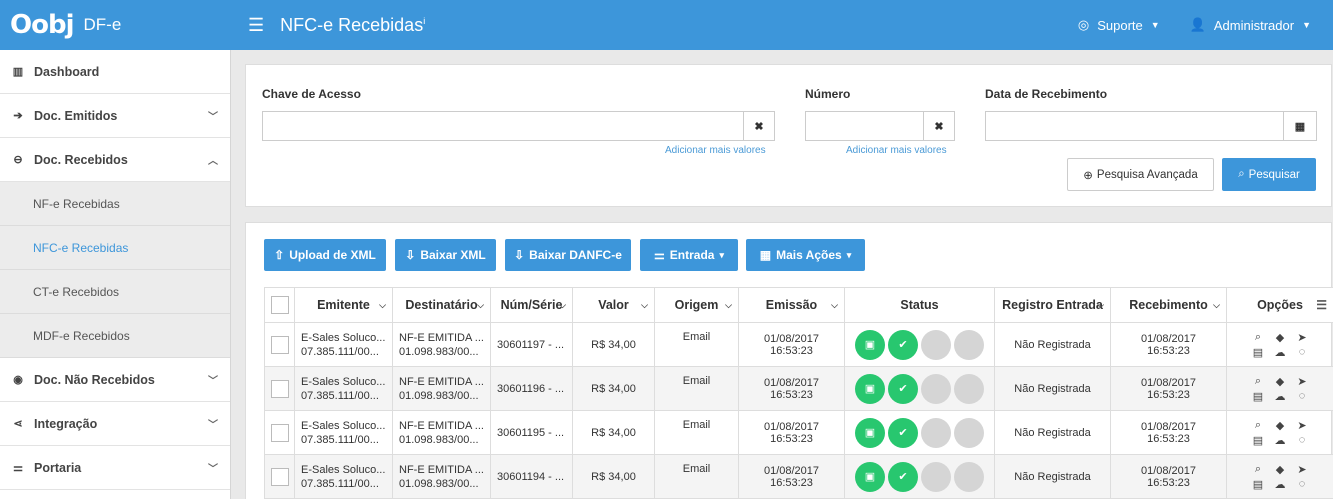 This screenshot has height=499, width=1333. Describe the element at coordinates (115, 25) in the screenshot. I see `brand: Oobj DF-e` at that location.